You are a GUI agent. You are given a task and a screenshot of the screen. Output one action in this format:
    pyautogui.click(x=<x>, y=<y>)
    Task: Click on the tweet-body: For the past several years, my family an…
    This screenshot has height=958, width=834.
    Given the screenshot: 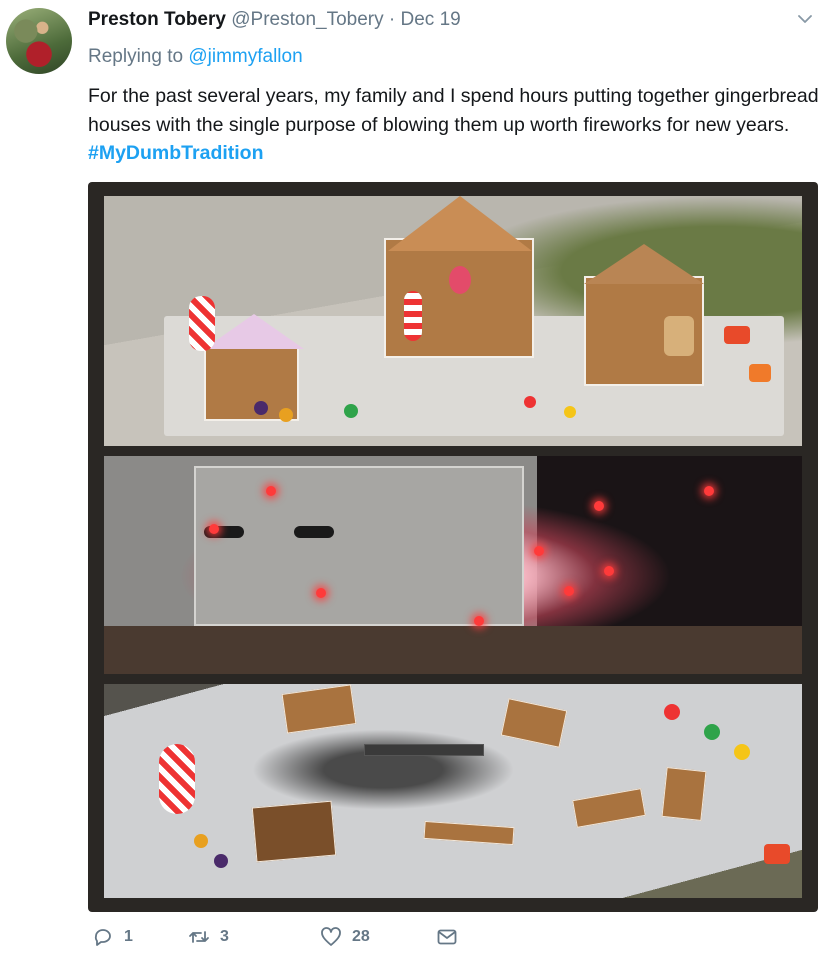 What is the action you would take?
    pyautogui.click(x=453, y=110)
    